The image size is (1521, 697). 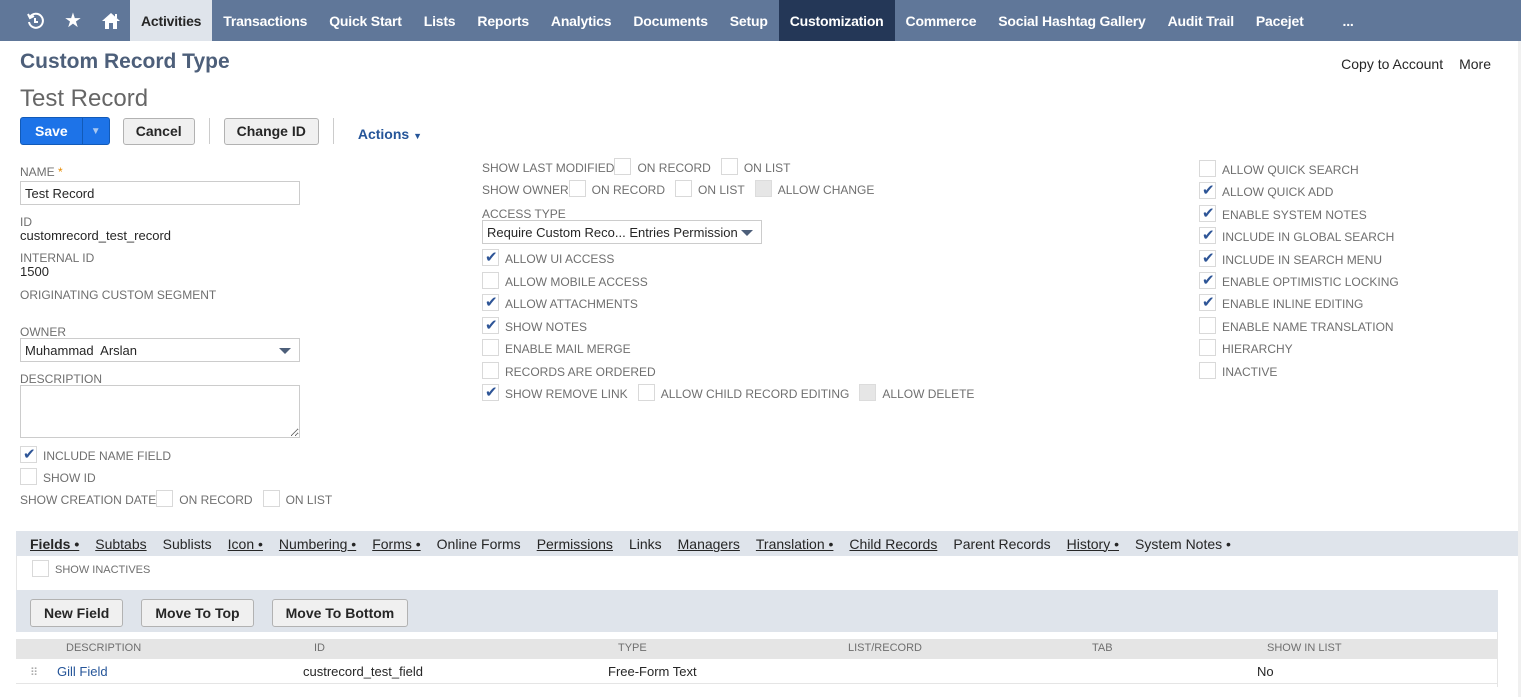 I want to click on include-name-field-checkbox, so click(x=28, y=454).